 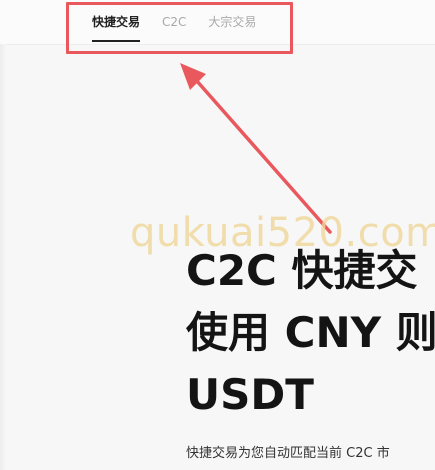 What do you see at coordinates (179, 28) in the screenshot?
I see `tabs-highlight-box` at bounding box center [179, 28].